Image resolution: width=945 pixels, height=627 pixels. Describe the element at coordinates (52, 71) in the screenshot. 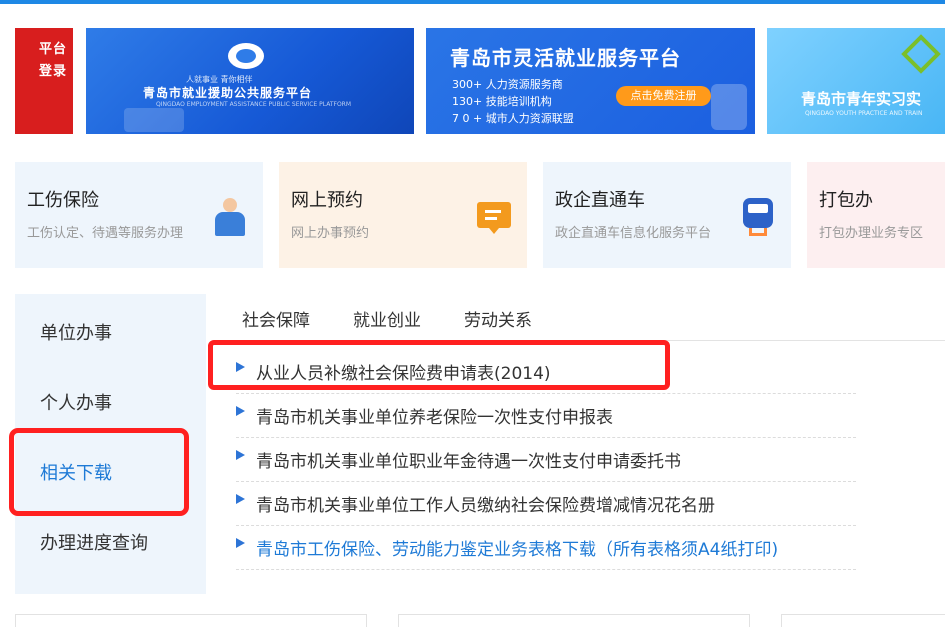

I see `banner-text: 登录` at that location.